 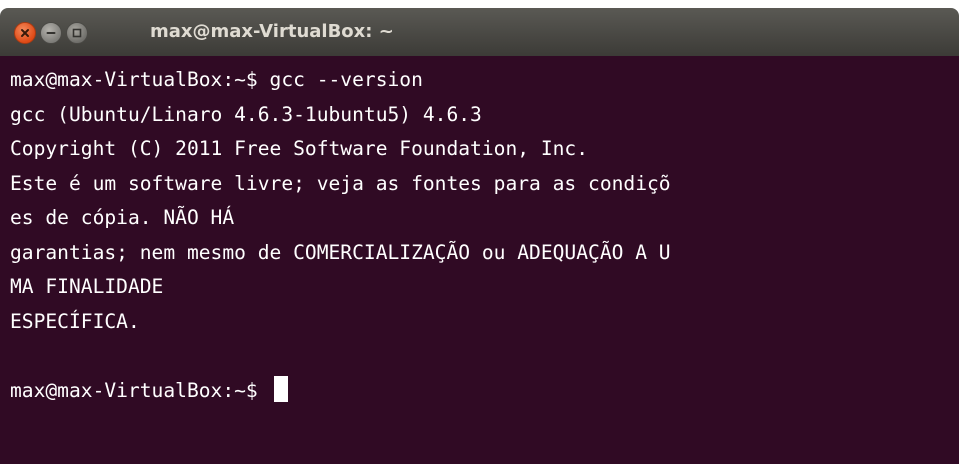 I want to click on prompt-line: max@max-VirtualBox:~$, so click(x=484, y=391).